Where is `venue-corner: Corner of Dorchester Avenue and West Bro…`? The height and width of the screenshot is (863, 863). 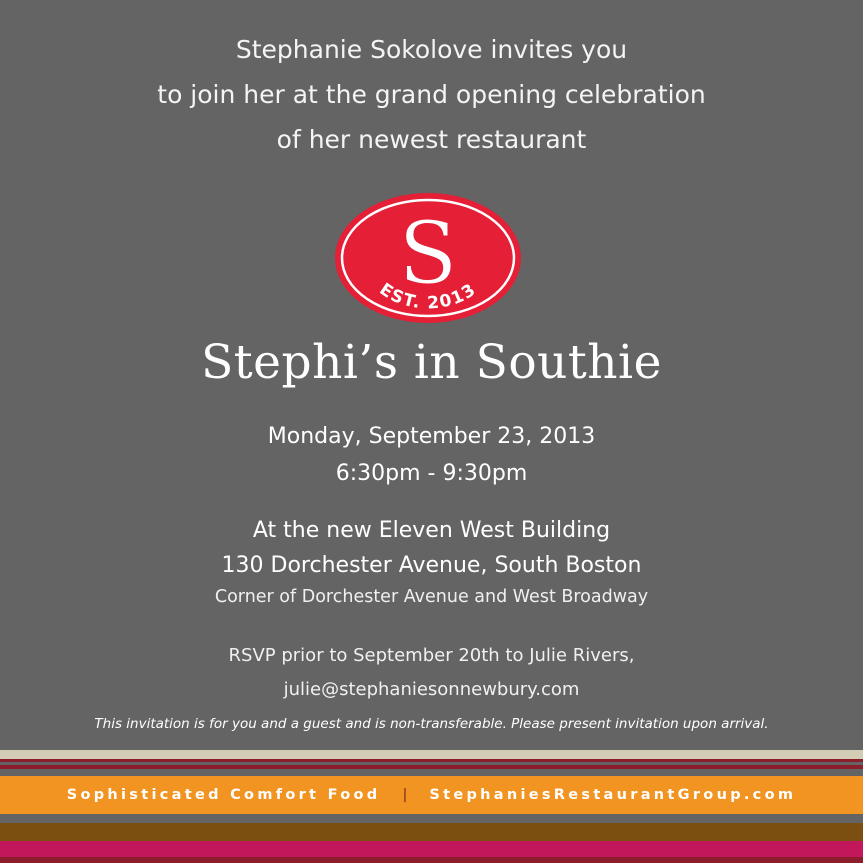 venue-corner: Corner of Dorchester Avenue and West Bro… is located at coordinates (431, 597).